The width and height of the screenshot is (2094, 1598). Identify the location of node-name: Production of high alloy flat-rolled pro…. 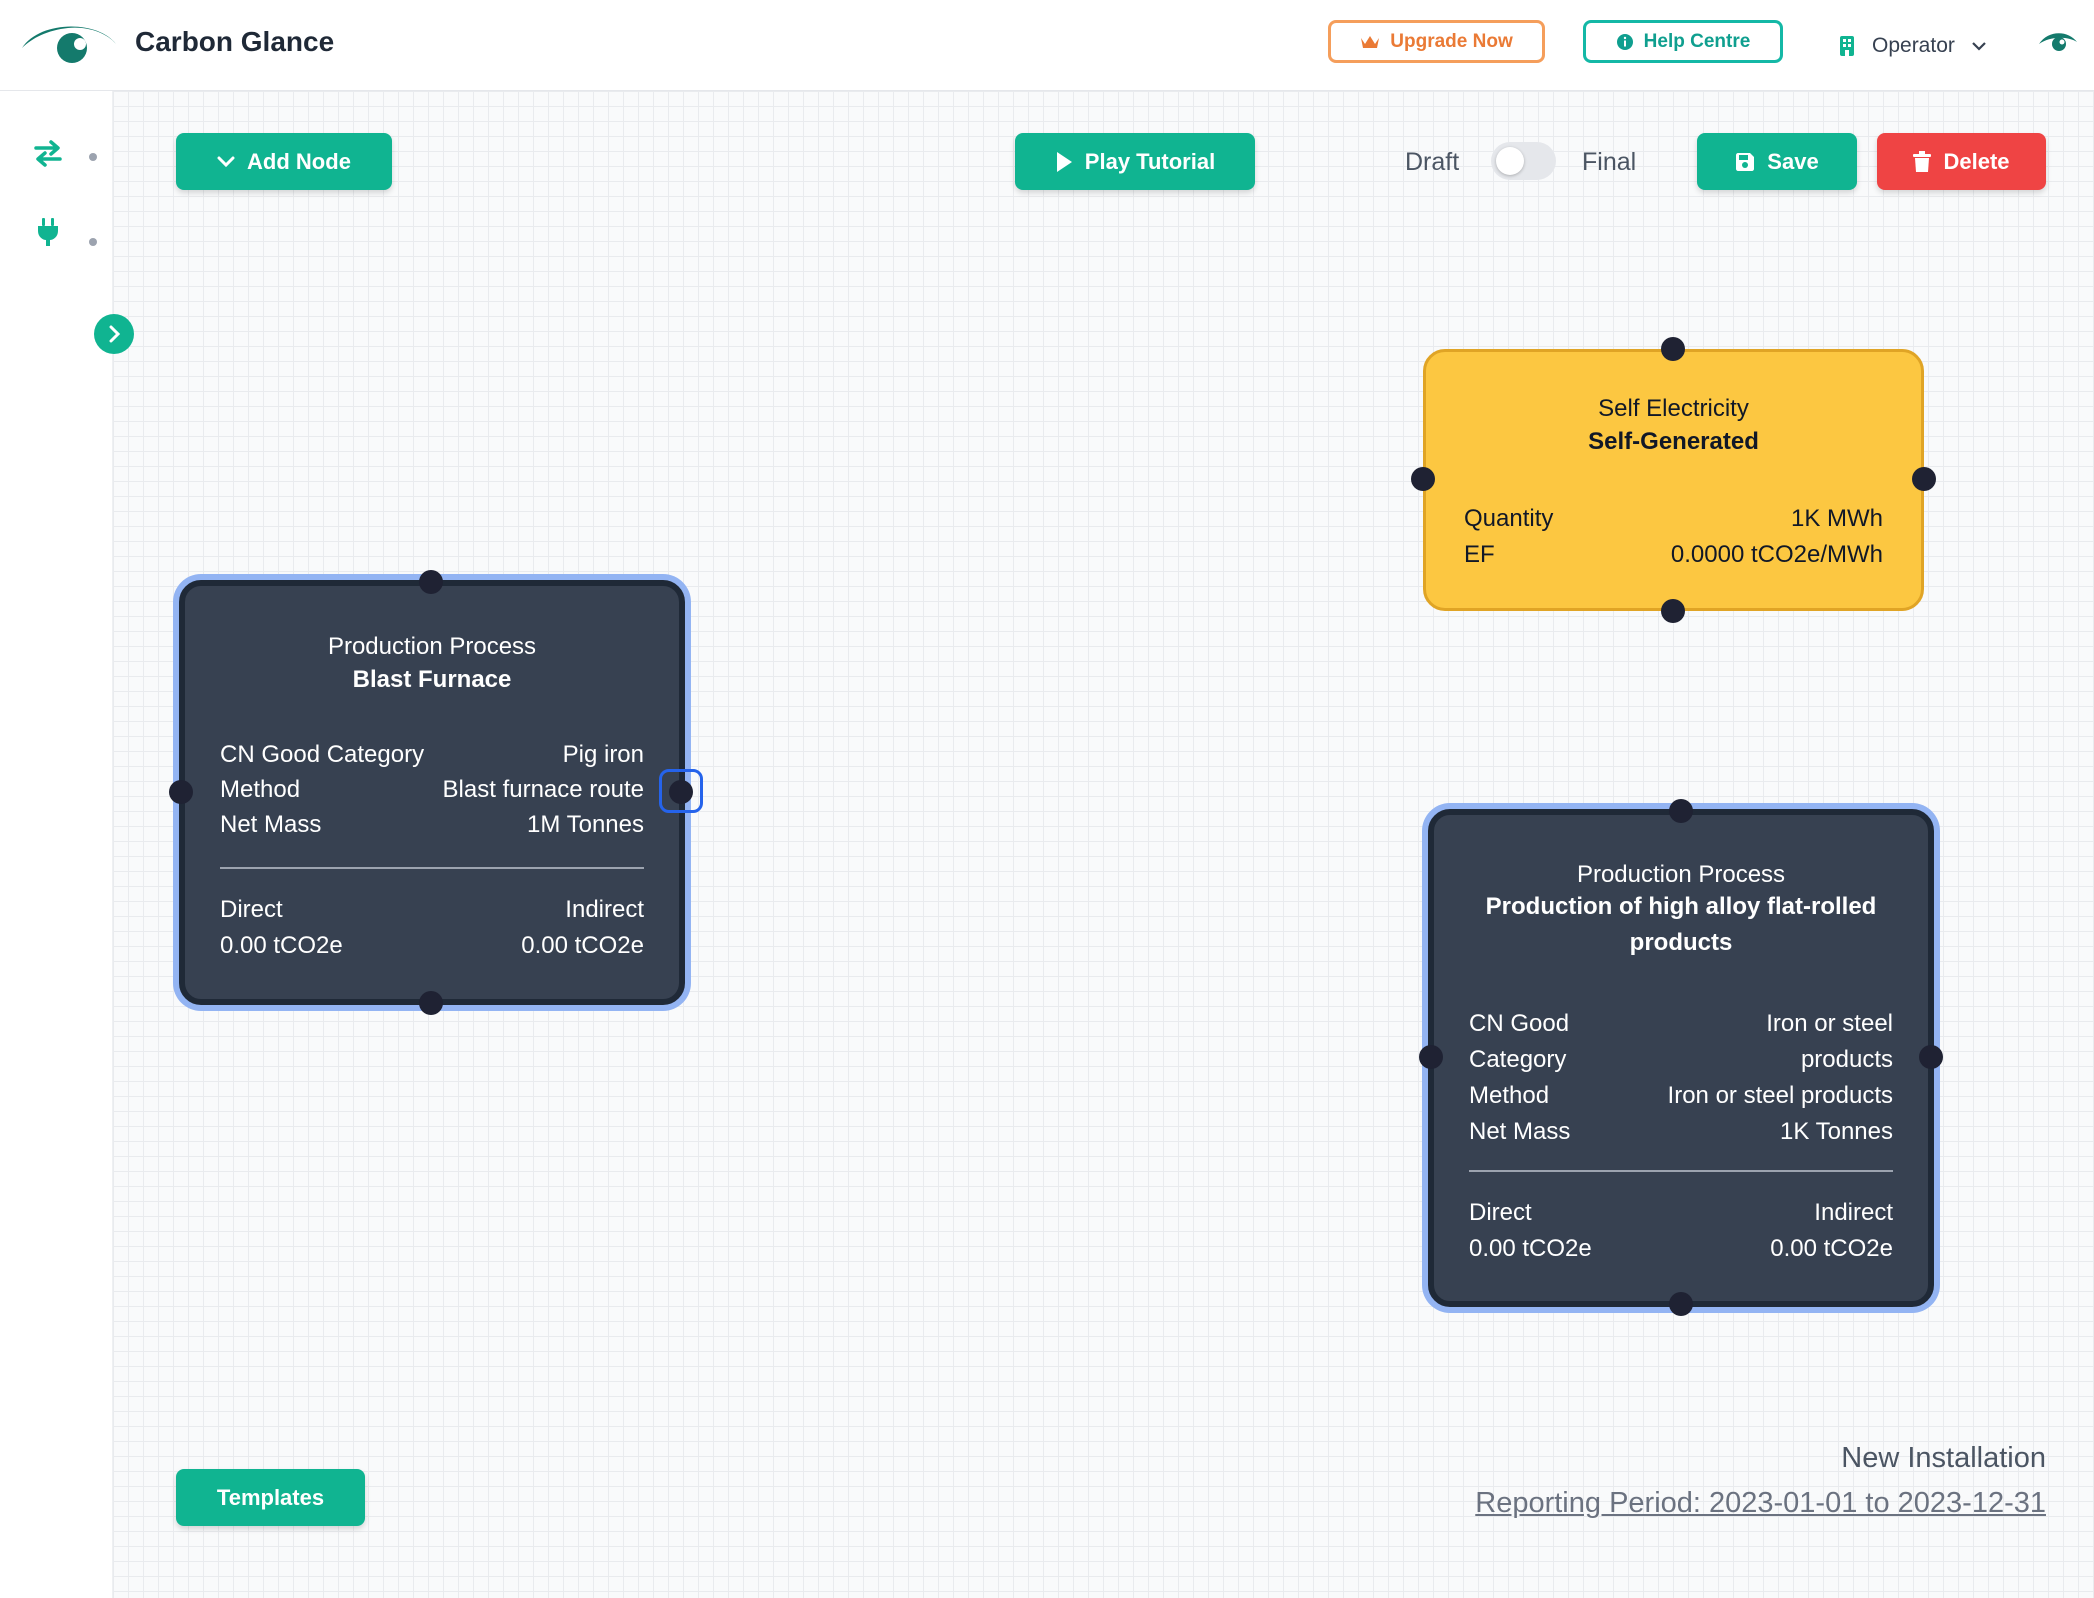
(1681, 924).